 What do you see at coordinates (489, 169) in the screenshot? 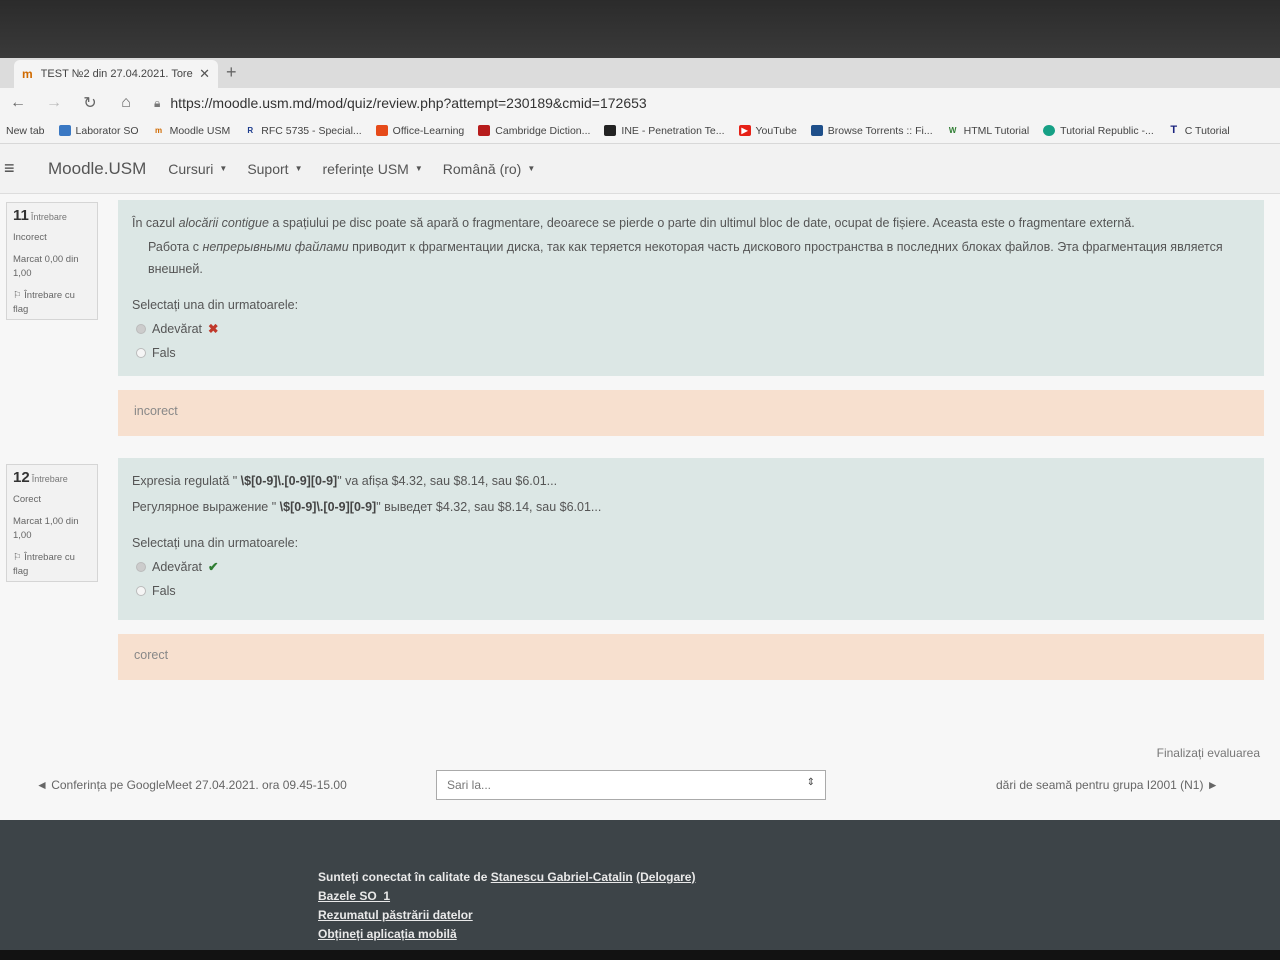
I see `menu-language: Română (ro) ▼` at bounding box center [489, 169].